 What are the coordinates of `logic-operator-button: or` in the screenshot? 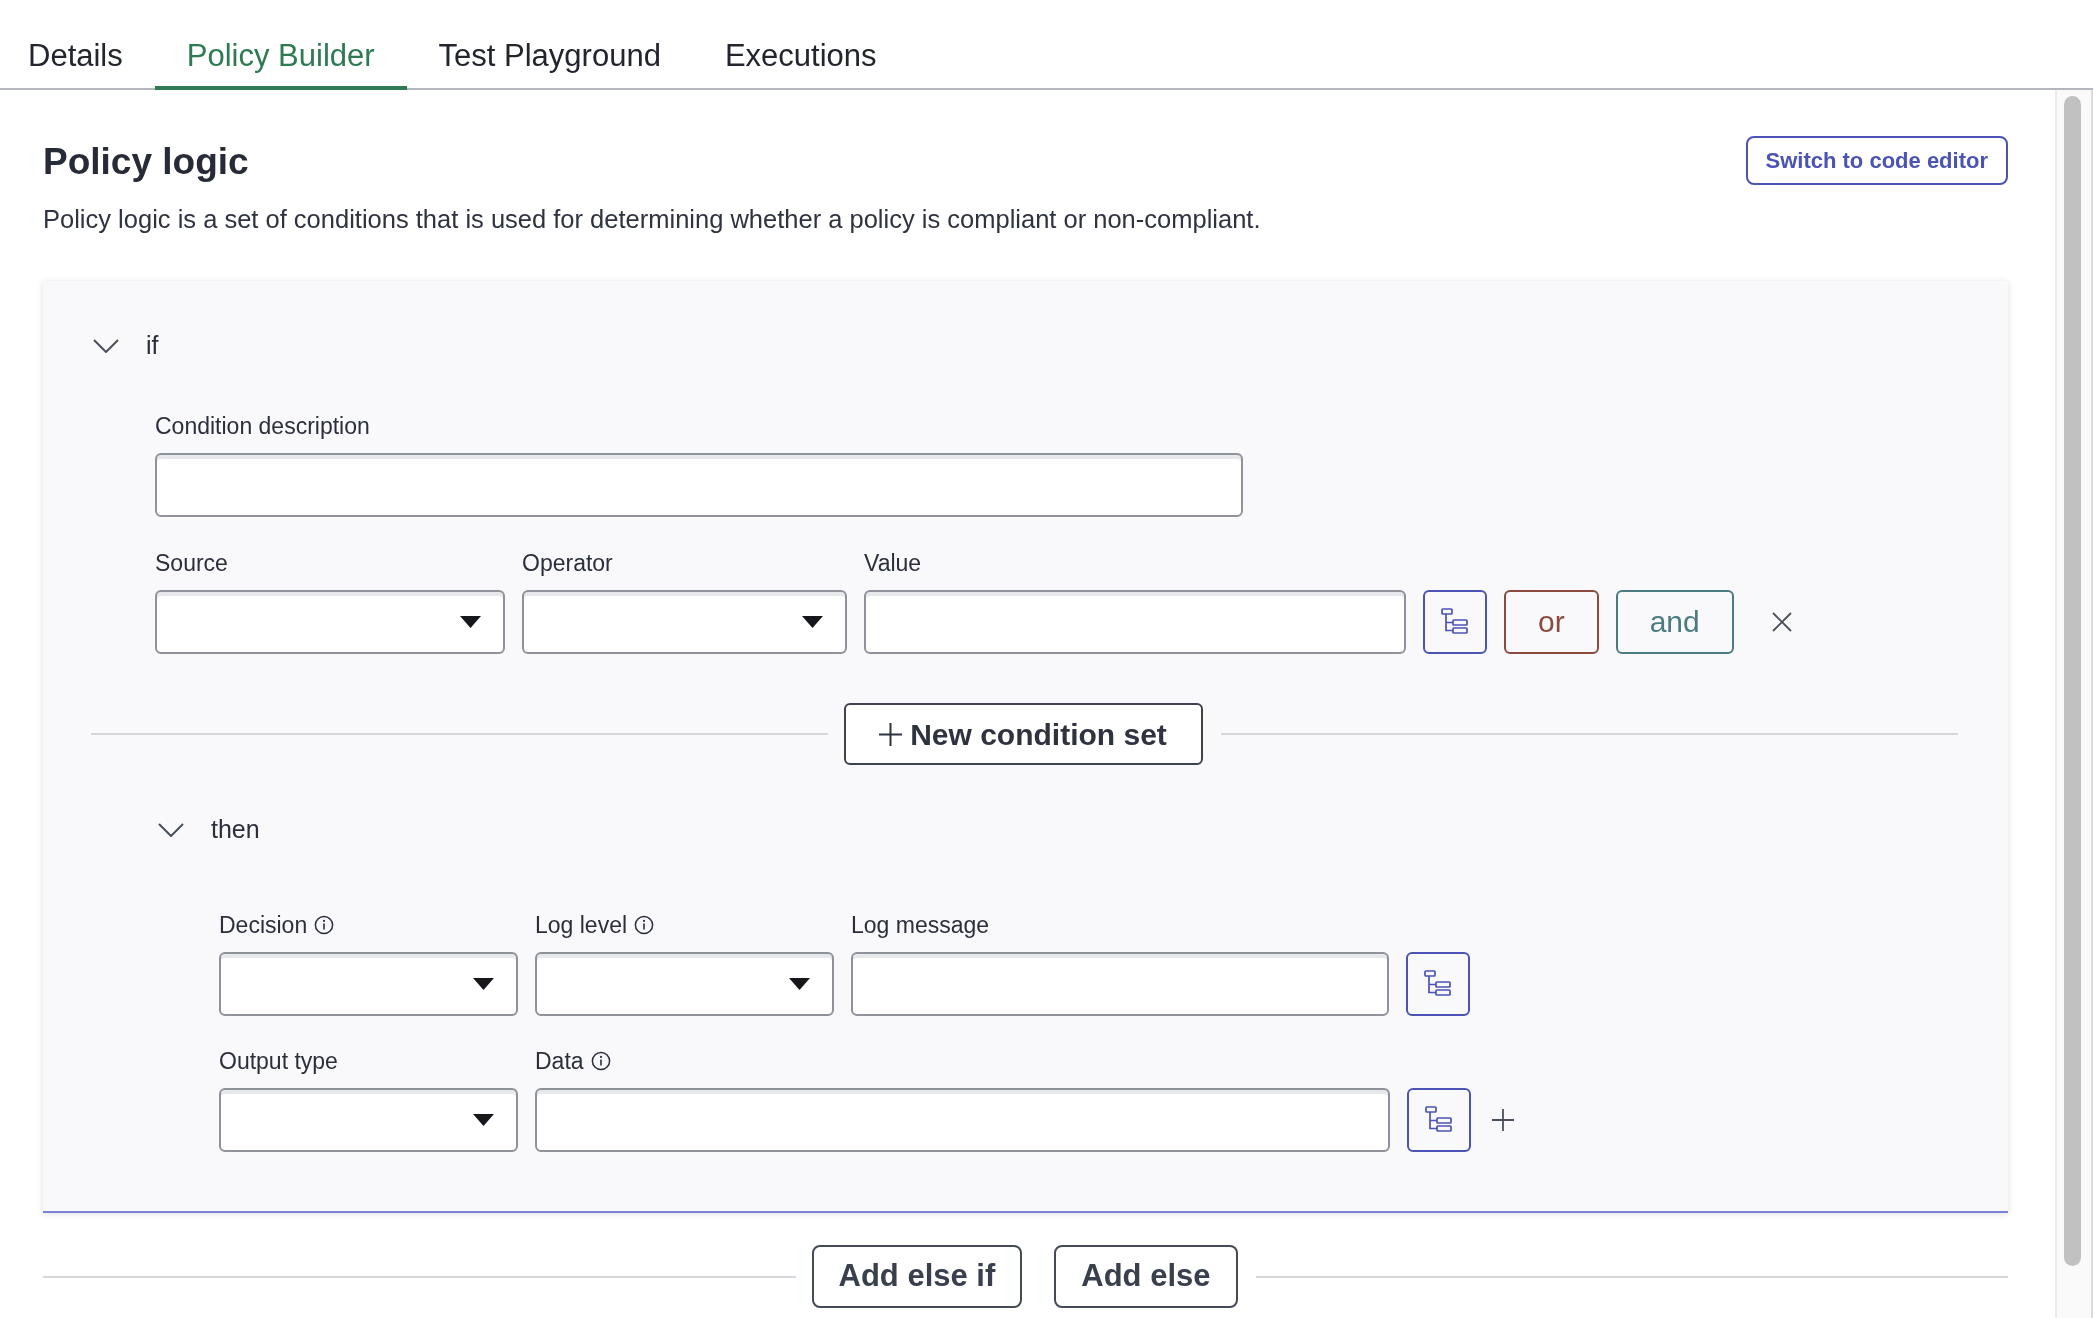 It's located at (1551, 622).